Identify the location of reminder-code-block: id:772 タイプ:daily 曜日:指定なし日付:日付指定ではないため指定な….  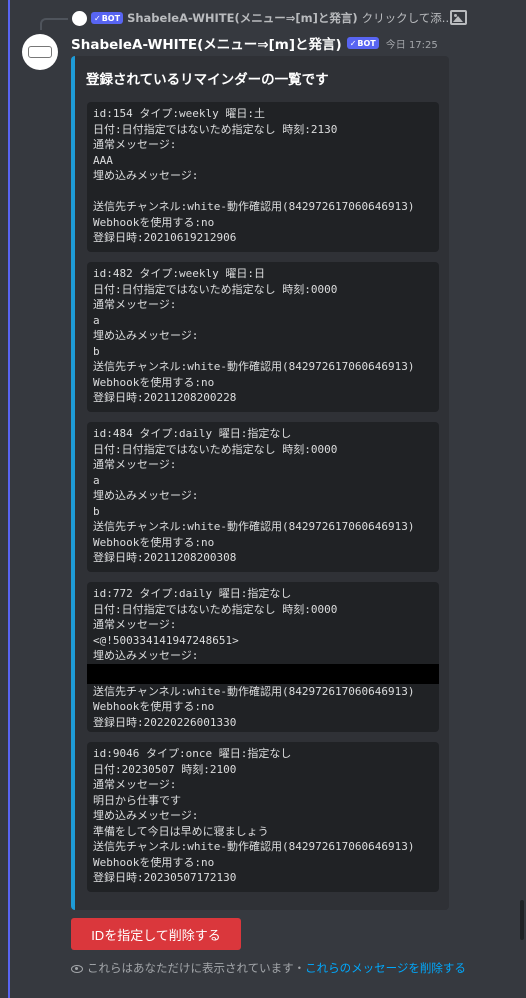
(263, 657).